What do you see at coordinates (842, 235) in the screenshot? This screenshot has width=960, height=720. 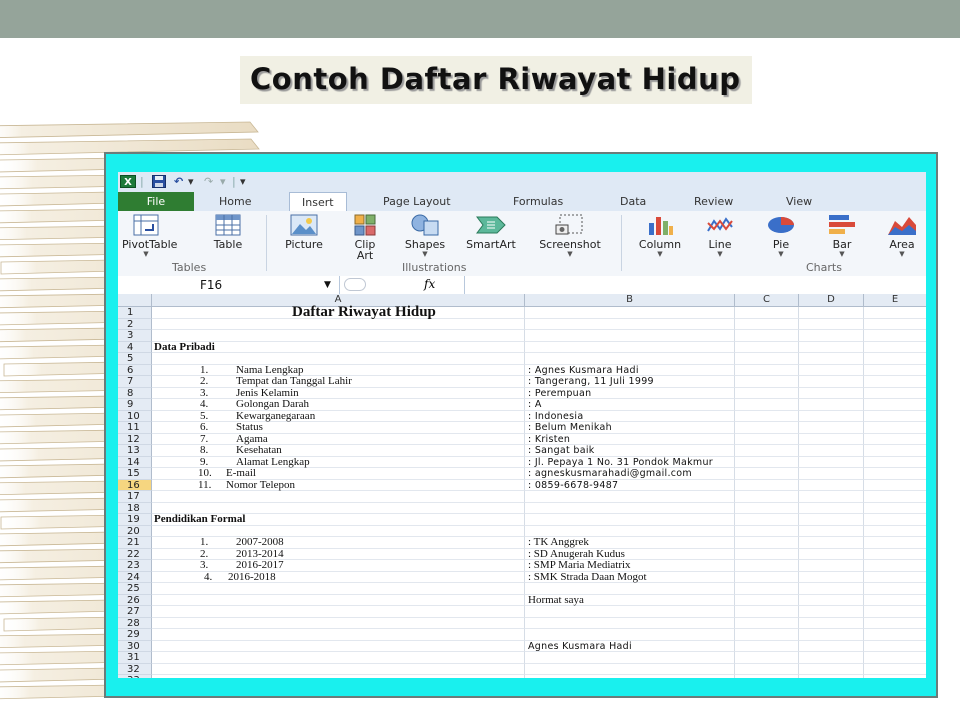 I see `bar-chart-button: Bar ▼` at bounding box center [842, 235].